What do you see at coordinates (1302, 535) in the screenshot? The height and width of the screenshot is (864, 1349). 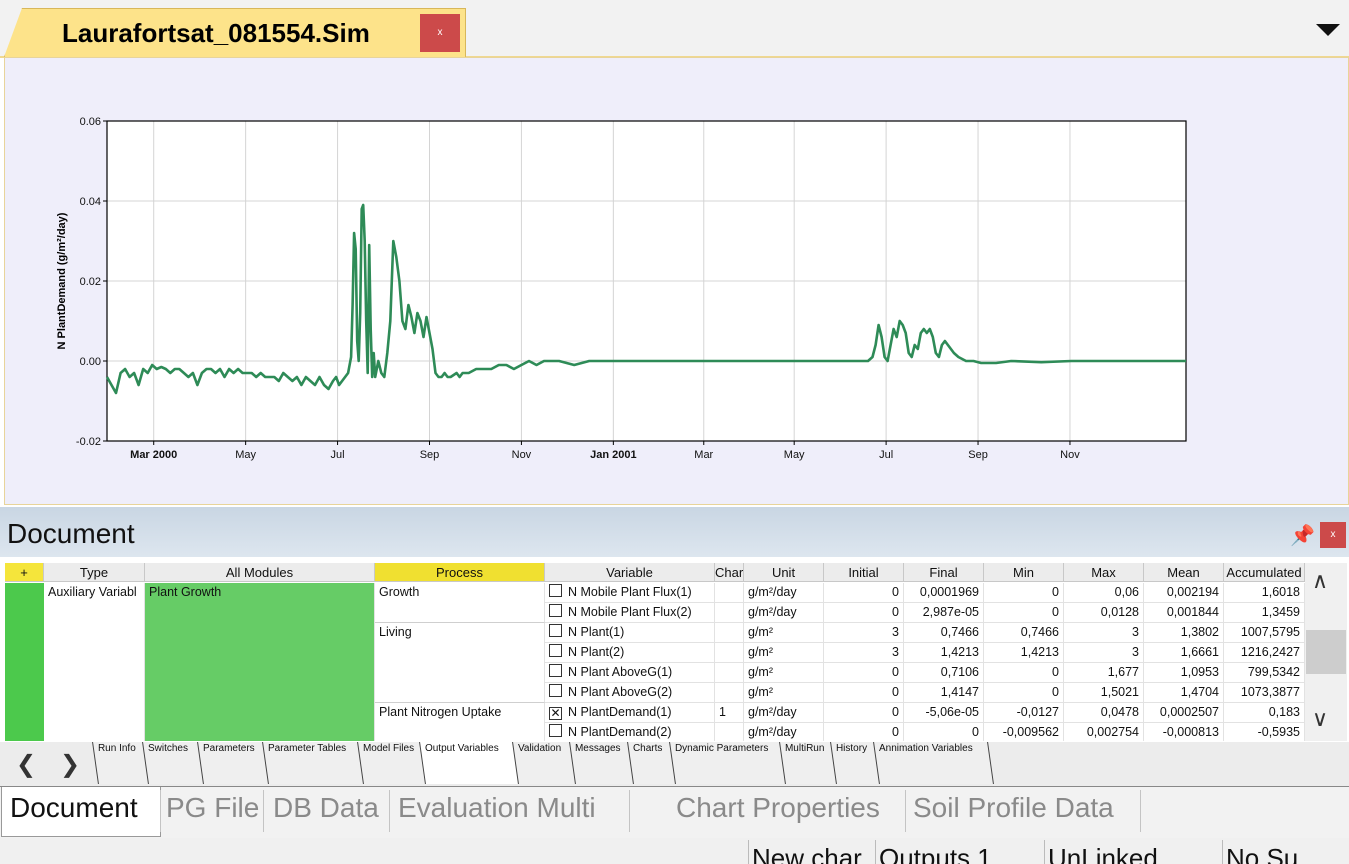 I see `pin-icon: 📌` at bounding box center [1302, 535].